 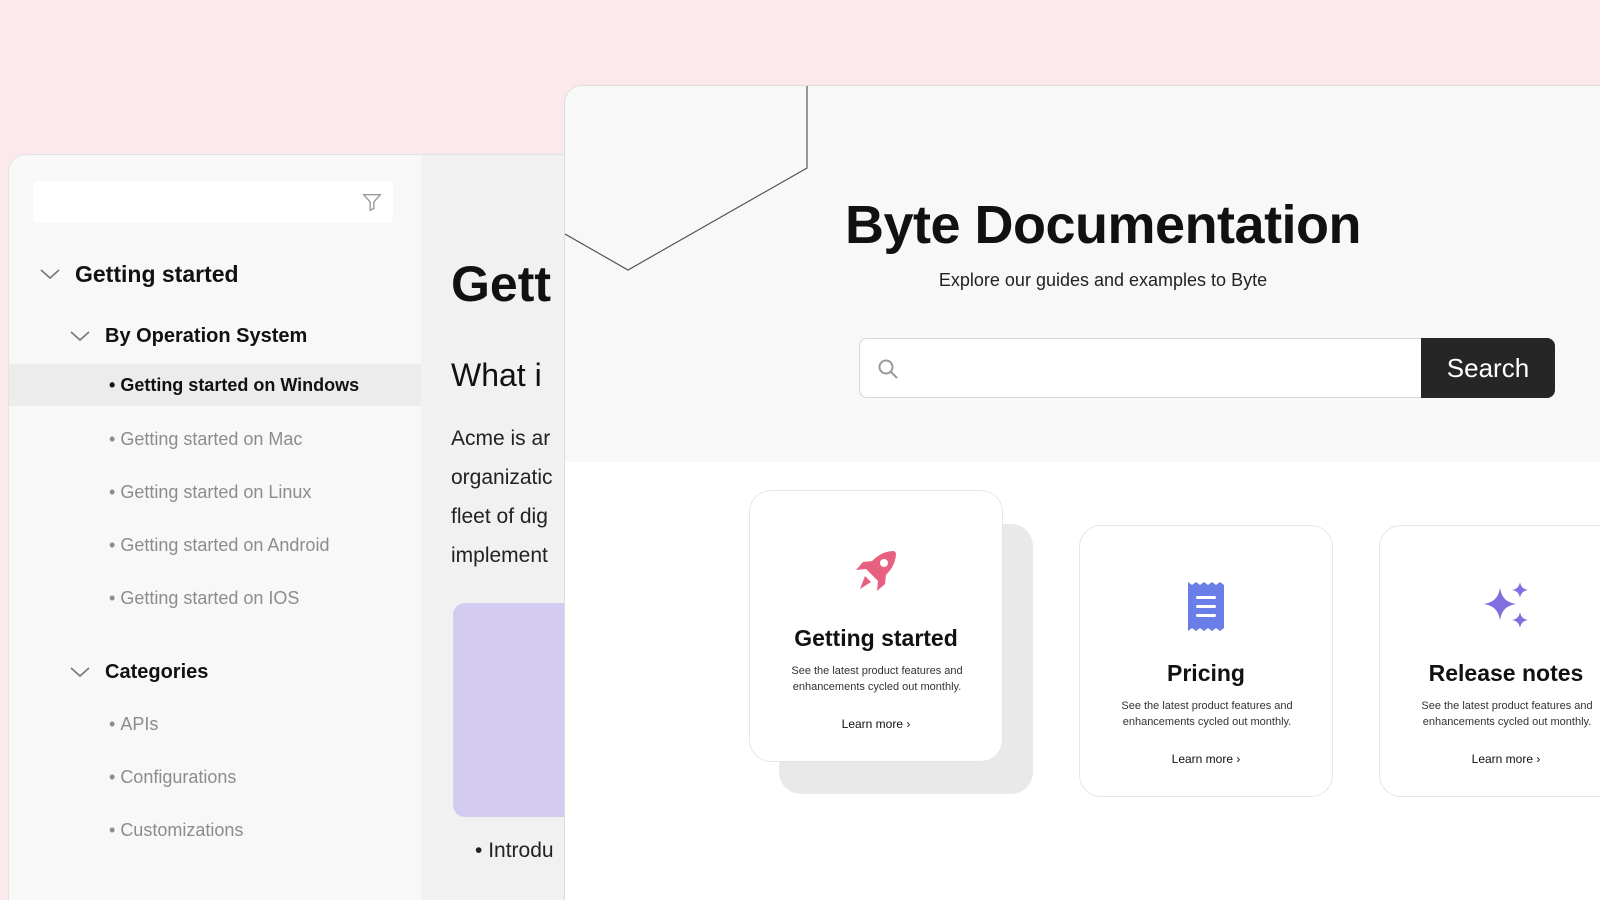 What do you see at coordinates (1206, 673) in the screenshot?
I see `card-title: Pricing` at bounding box center [1206, 673].